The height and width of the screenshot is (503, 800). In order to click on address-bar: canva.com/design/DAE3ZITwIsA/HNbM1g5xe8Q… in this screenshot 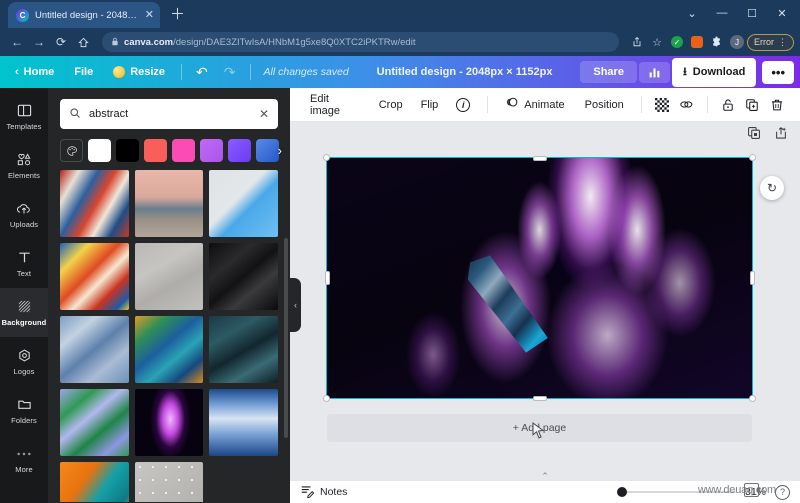, I will do `click(360, 42)`.